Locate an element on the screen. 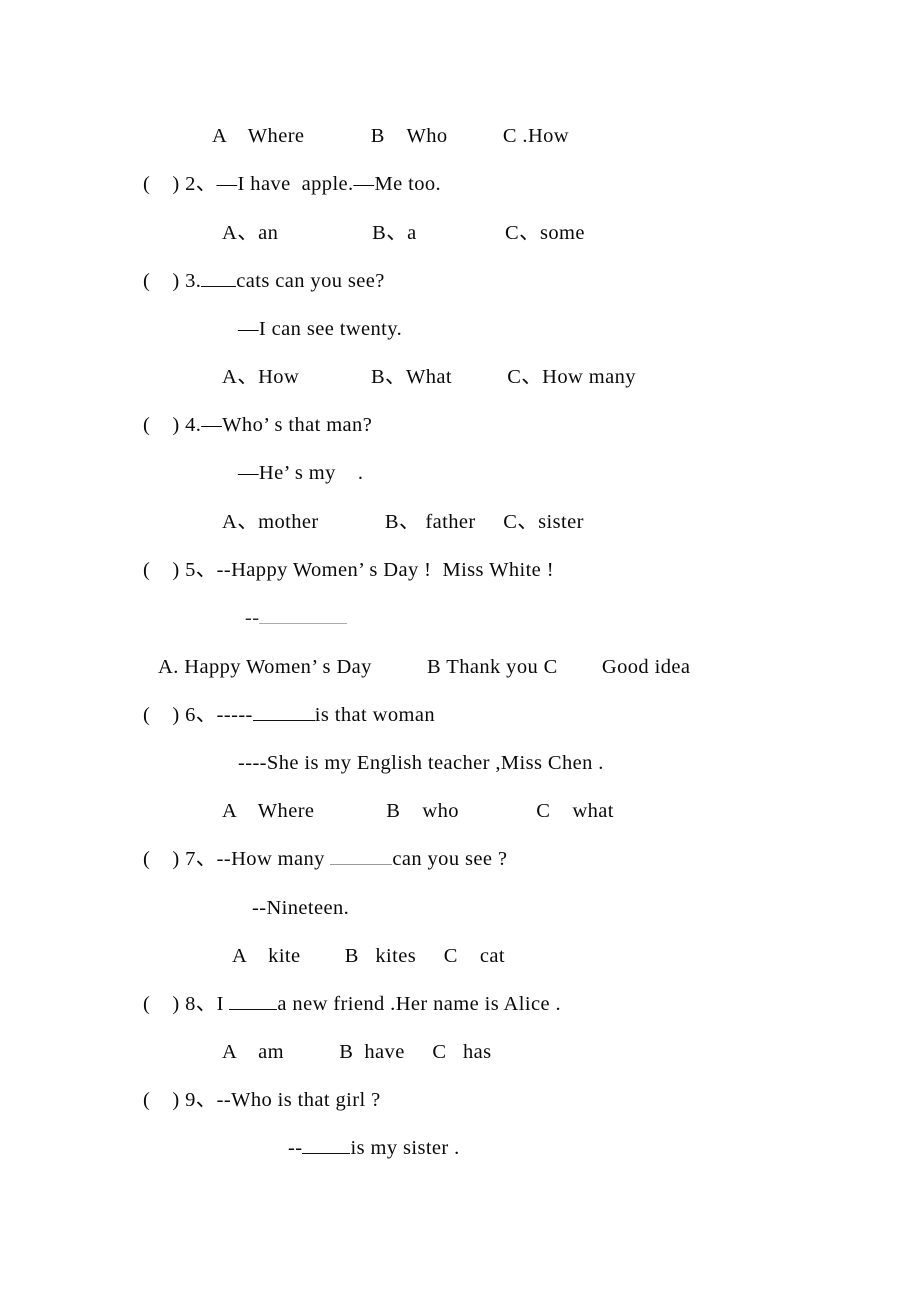 Image resolution: width=920 pixels, height=1302 pixels. question-6-blank is located at coordinates (283, 712).